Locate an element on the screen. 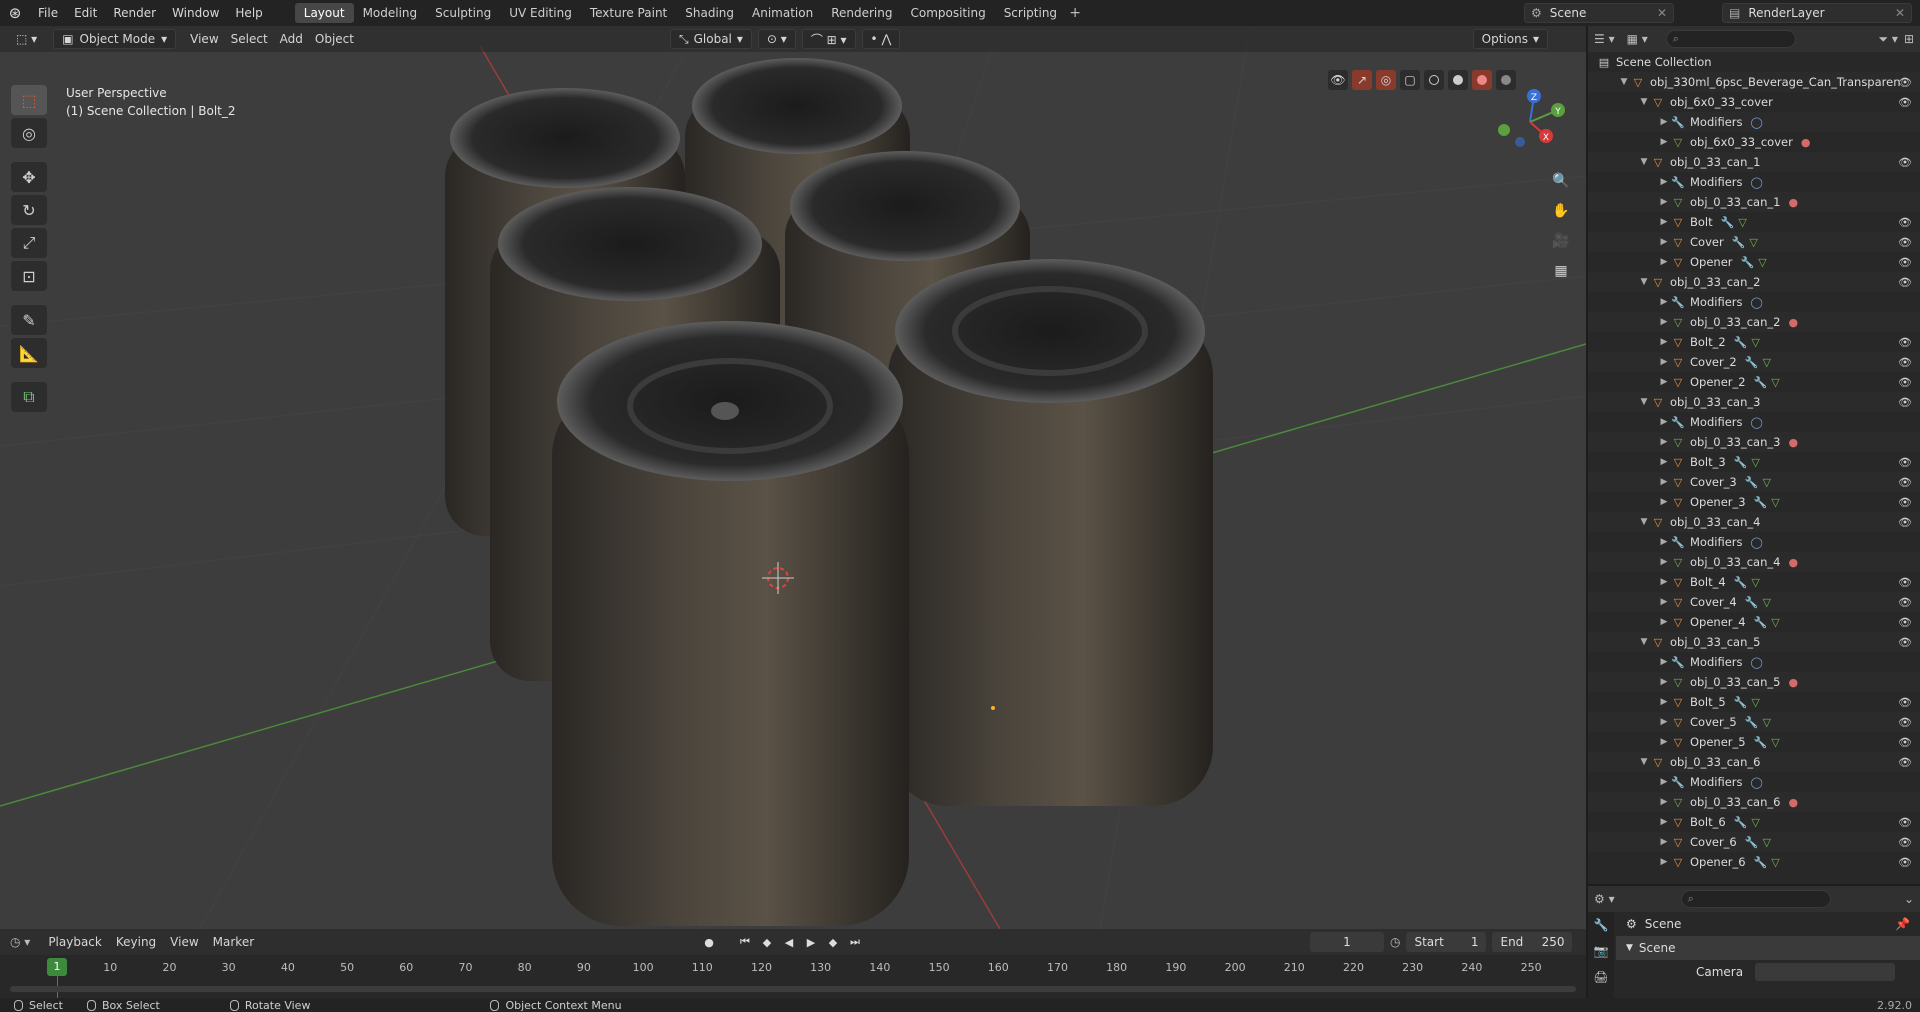  timeline-editor-icon: ◷ ▾ is located at coordinates (20, 942).